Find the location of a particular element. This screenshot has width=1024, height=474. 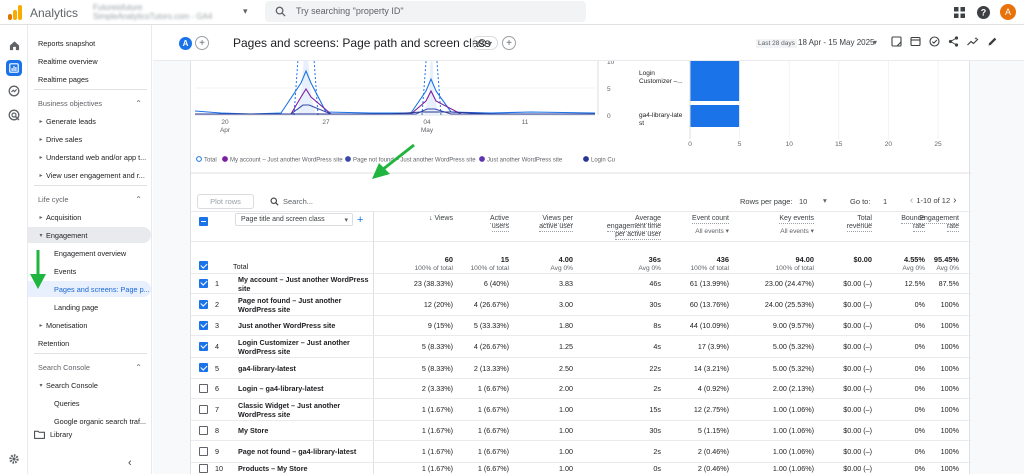

totals-checkbox is located at coordinates (203, 265).